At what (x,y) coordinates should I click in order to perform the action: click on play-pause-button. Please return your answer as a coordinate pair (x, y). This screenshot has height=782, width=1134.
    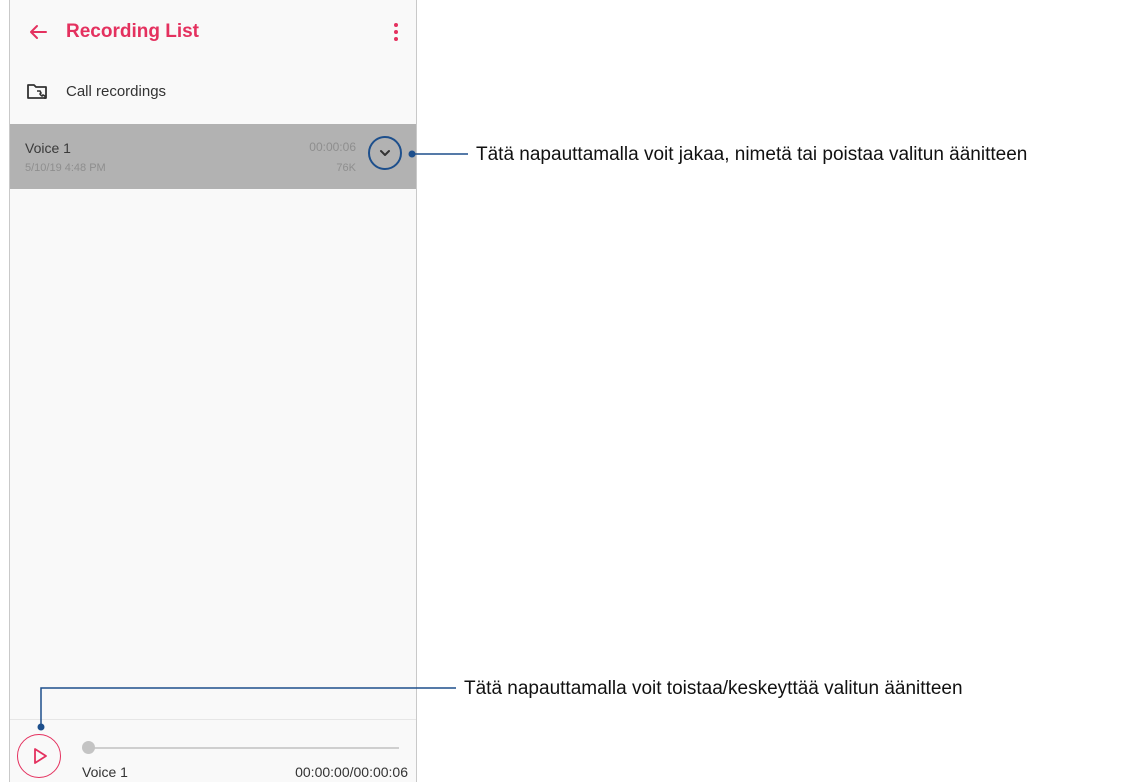
    Looking at the image, I should click on (39, 756).